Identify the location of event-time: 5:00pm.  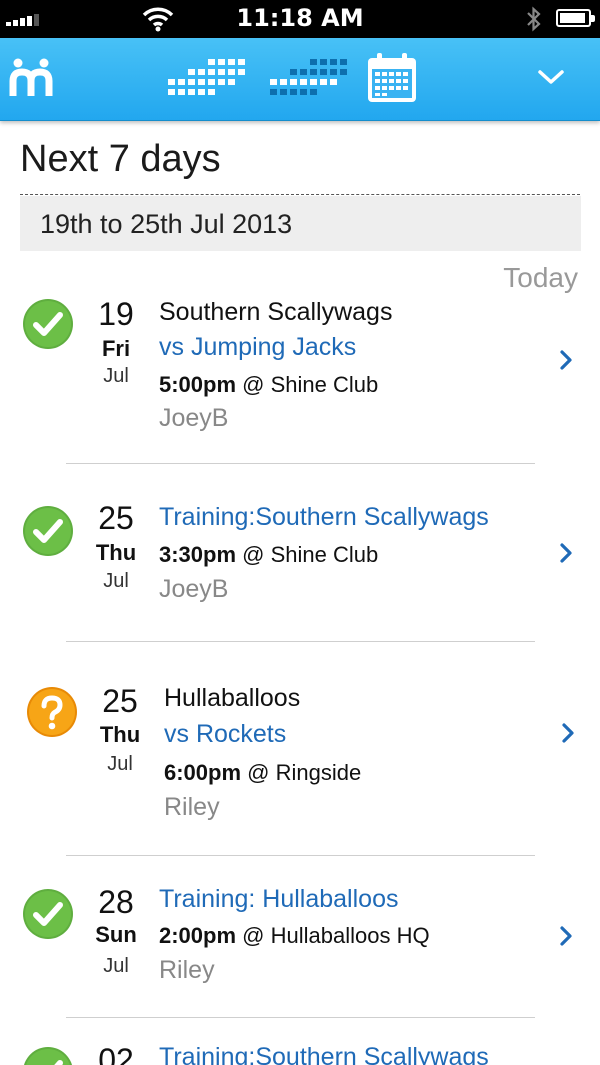
(198, 384).